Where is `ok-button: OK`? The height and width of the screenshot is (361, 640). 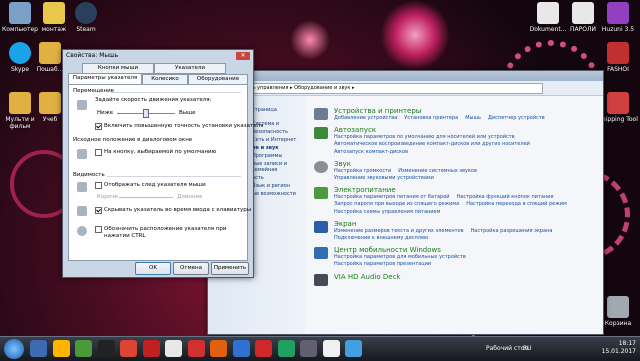 ok-button: OK is located at coordinates (153, 268).